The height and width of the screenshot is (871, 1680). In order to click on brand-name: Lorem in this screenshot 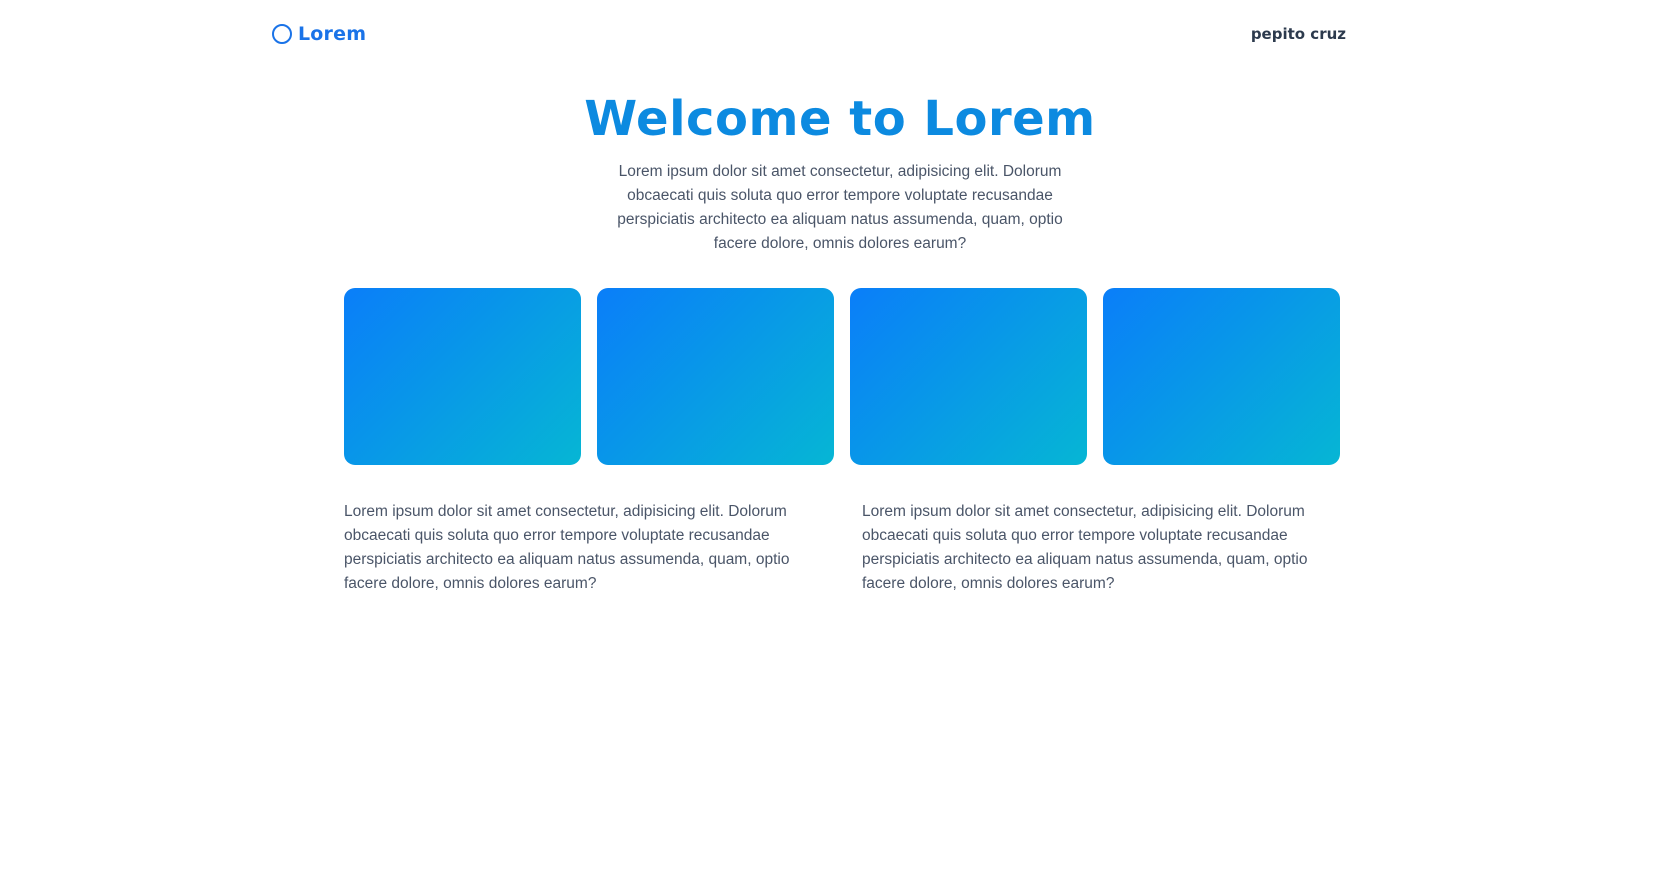, I will do `click(332, 34)`.